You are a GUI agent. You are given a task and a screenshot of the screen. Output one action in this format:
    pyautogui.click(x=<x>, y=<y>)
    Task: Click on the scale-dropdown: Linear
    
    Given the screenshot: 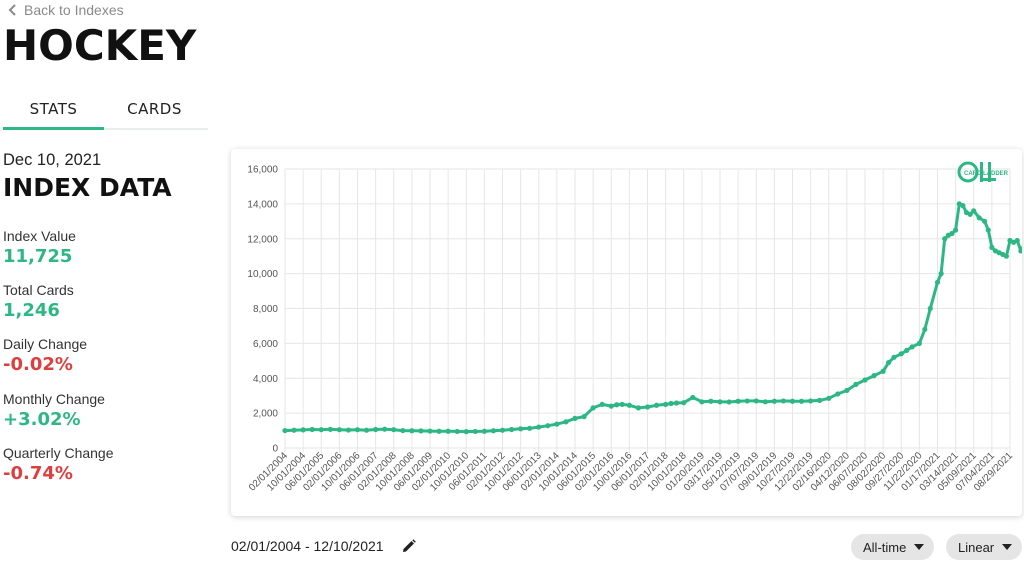 What is the action you would take?
    pyautogui.click(x=984, y=547)
    